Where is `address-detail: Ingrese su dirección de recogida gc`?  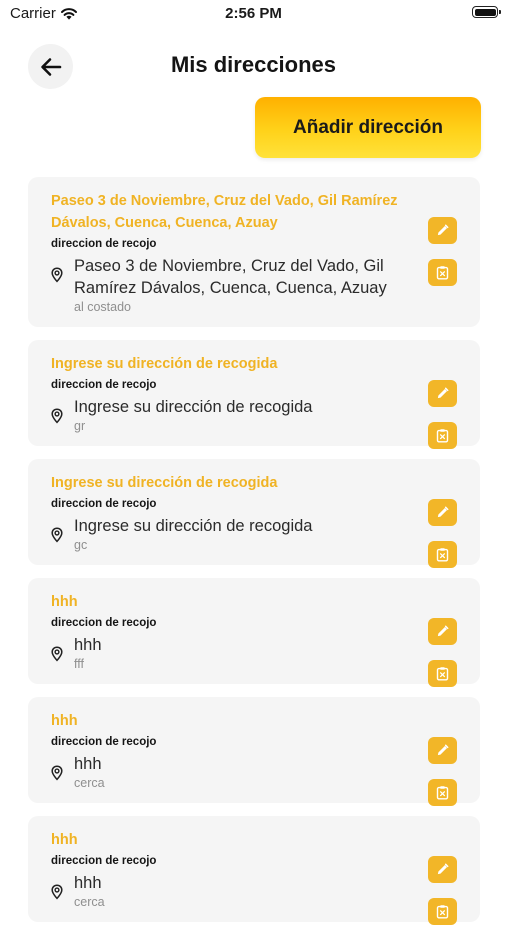
address-detail: Ingrese su dirección de recogida gc is located at coordinates (230, 534).